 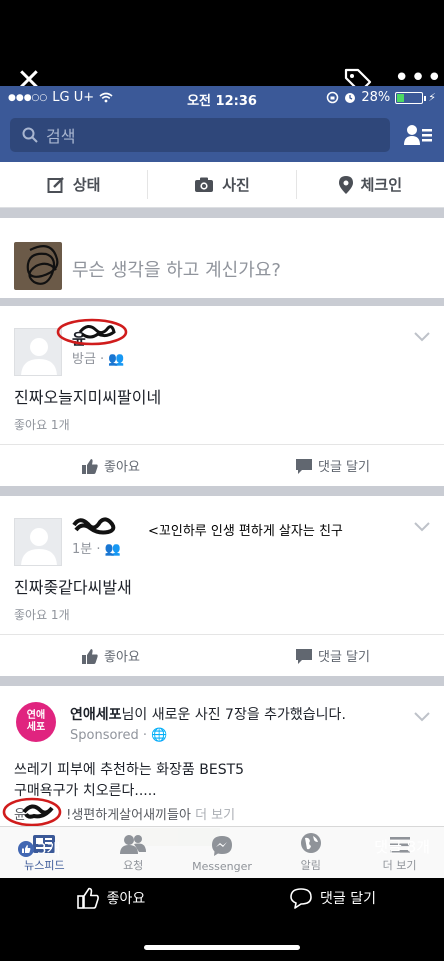 What do you see at coordinates (301, 898) in the screenshot?
I see `comment-outline-icon` at bounding box center [301, 898].